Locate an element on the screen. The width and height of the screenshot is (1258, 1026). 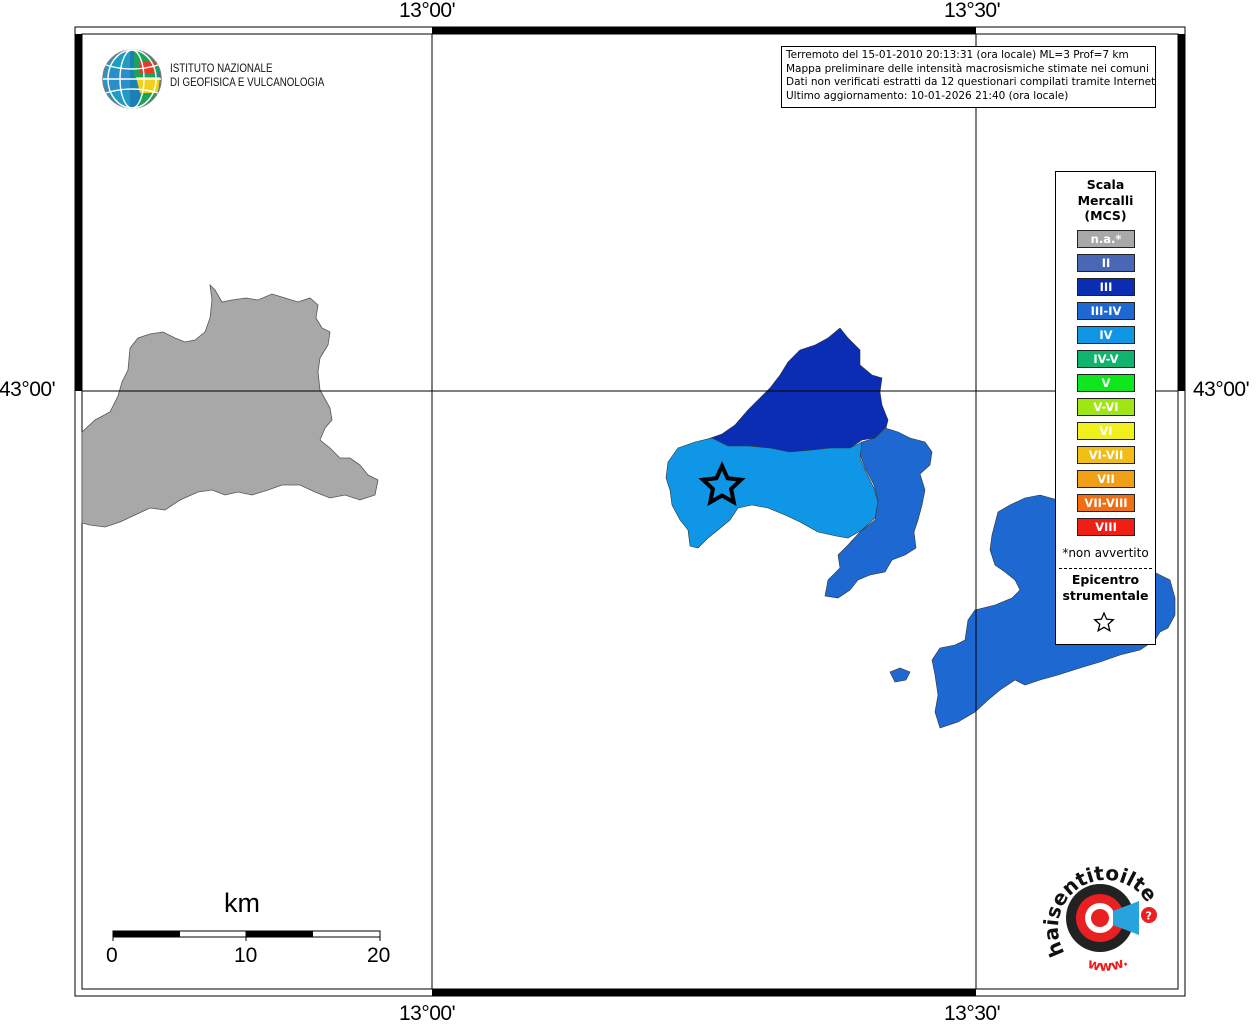
municipality-na is located at coordinates (230, 405).